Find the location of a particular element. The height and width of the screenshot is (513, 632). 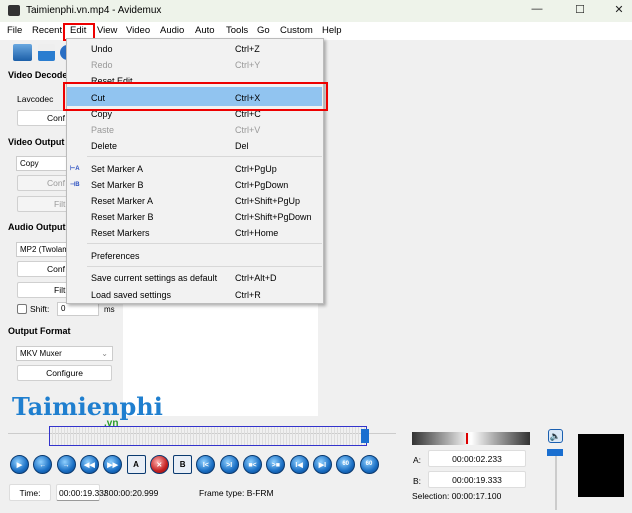

go-marker-a-button: I< is located at coordinates (206, 464).